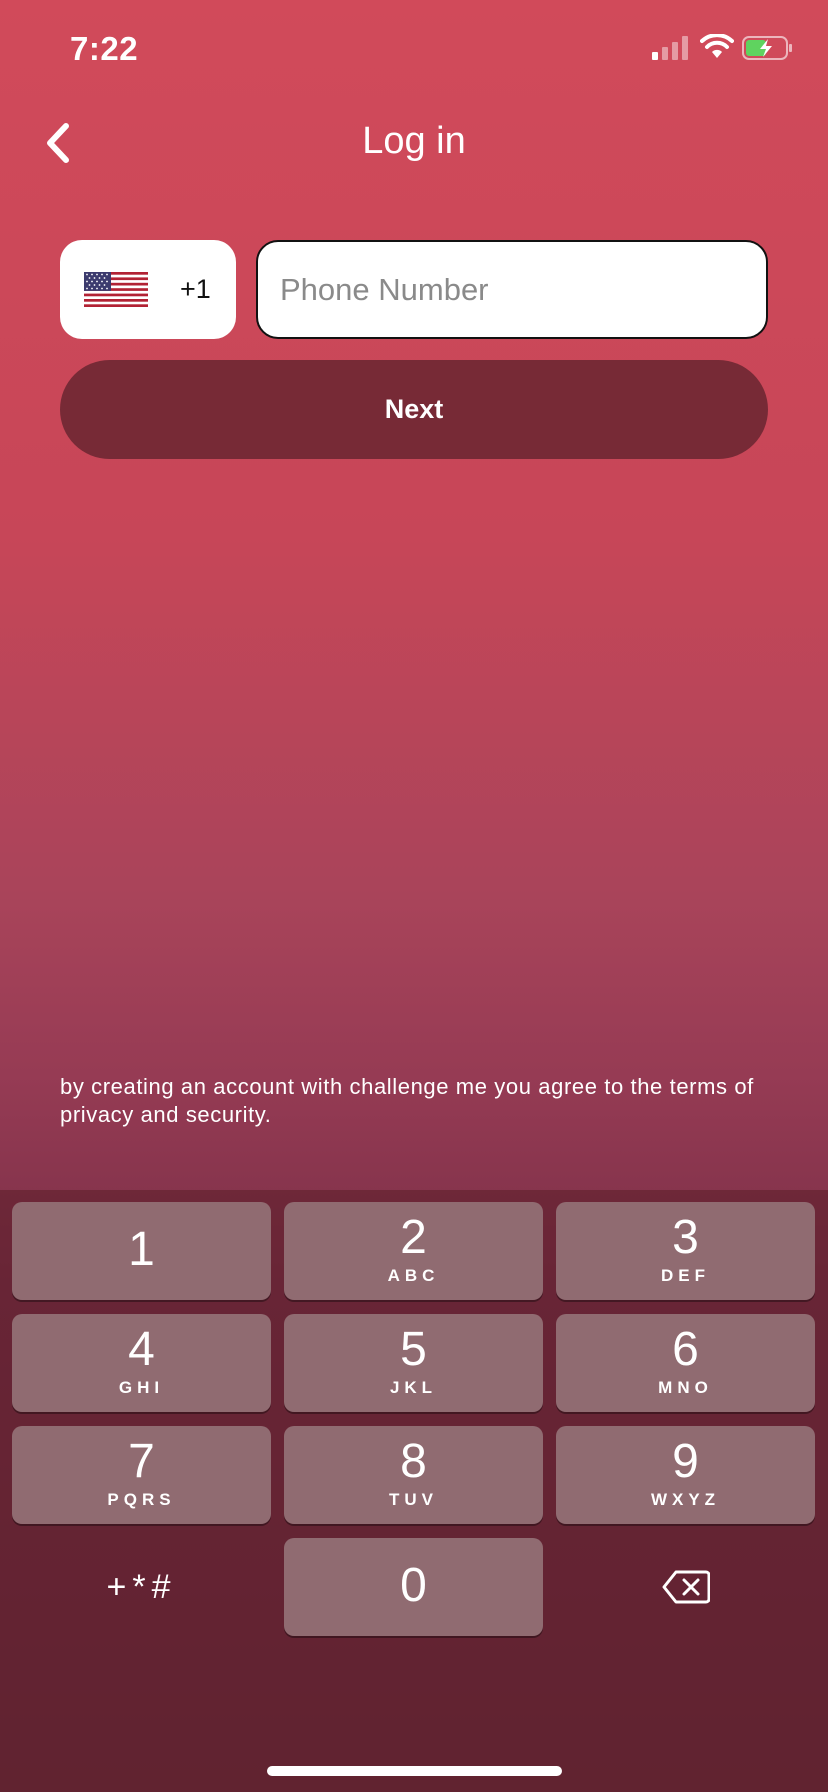 The image size is (828, 1792). I want to click on symbols-key: +*#, so click(141, 1587).